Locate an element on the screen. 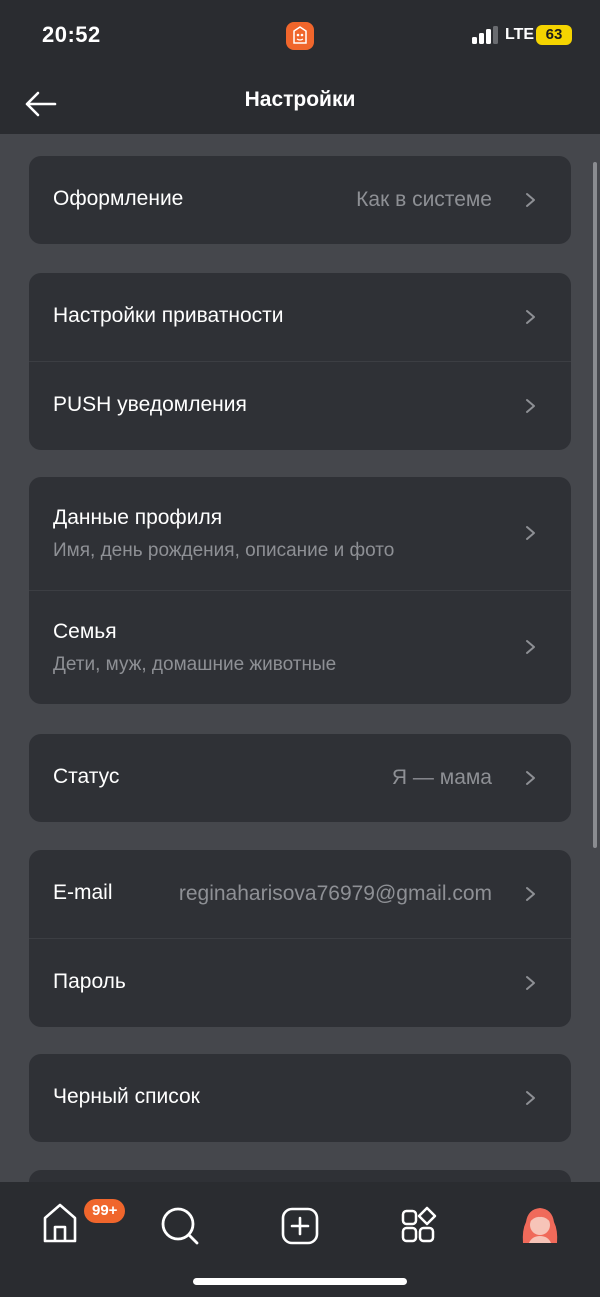 Image resolution: width=600 pixels, height=1297 pixels. add-icon is located at coordinates (300, 1226).